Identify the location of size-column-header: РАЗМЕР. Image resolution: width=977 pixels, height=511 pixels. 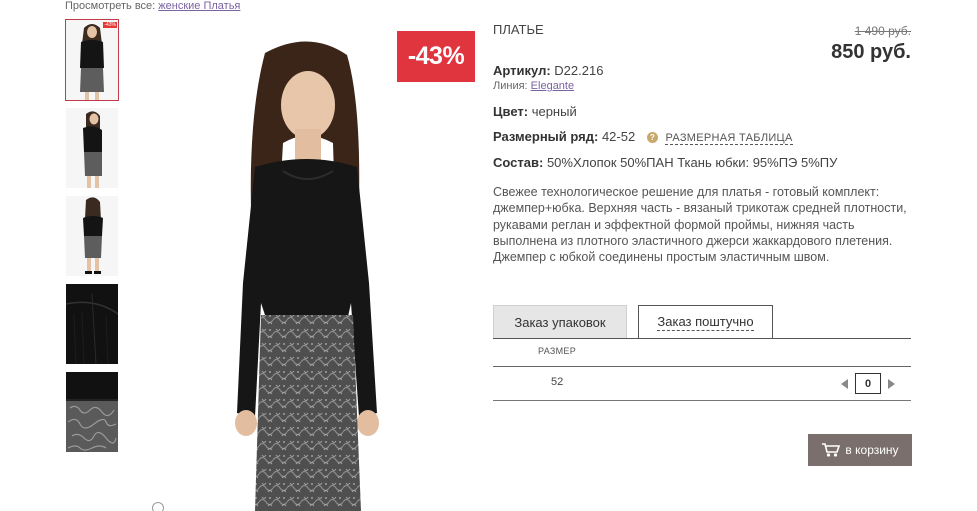
(557, 351).